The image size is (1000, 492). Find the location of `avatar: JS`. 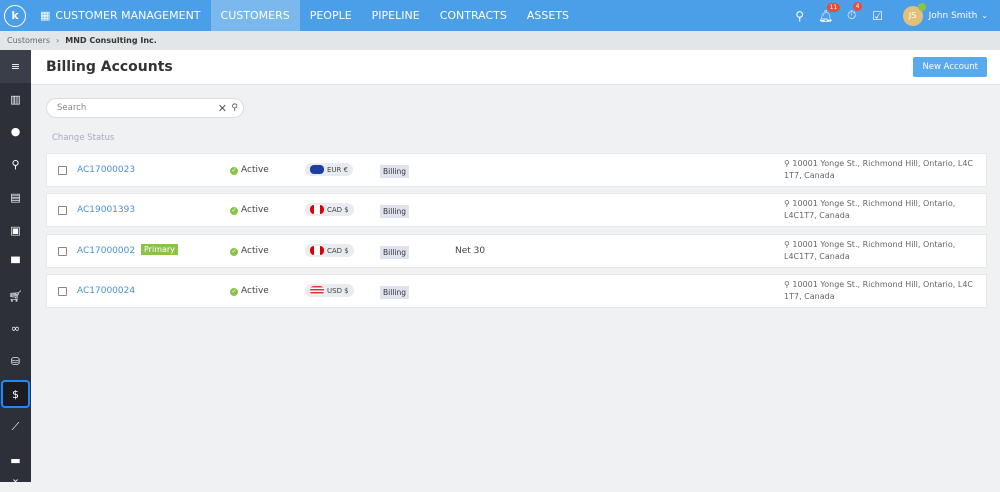

avatar: JS is located at coordinates (914, 14).